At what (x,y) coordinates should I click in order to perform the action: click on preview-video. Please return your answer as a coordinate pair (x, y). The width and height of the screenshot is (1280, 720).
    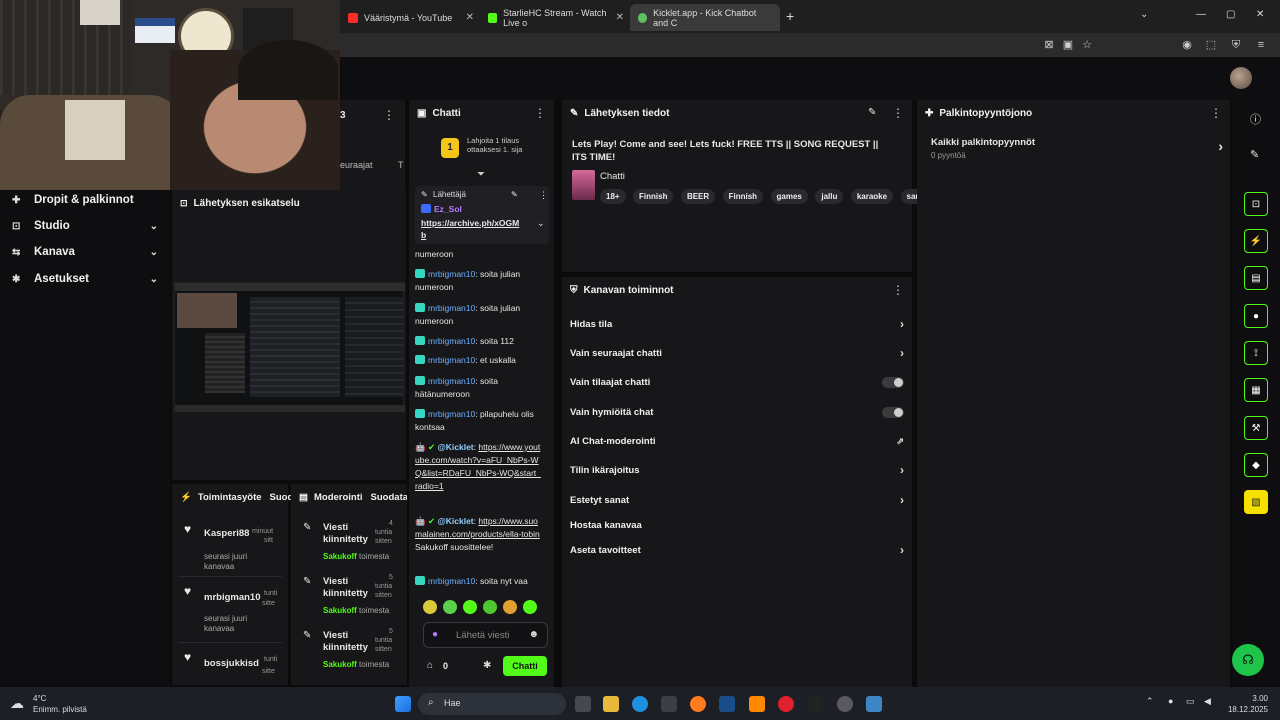
    Looking at the image, I should click on (289, 347).